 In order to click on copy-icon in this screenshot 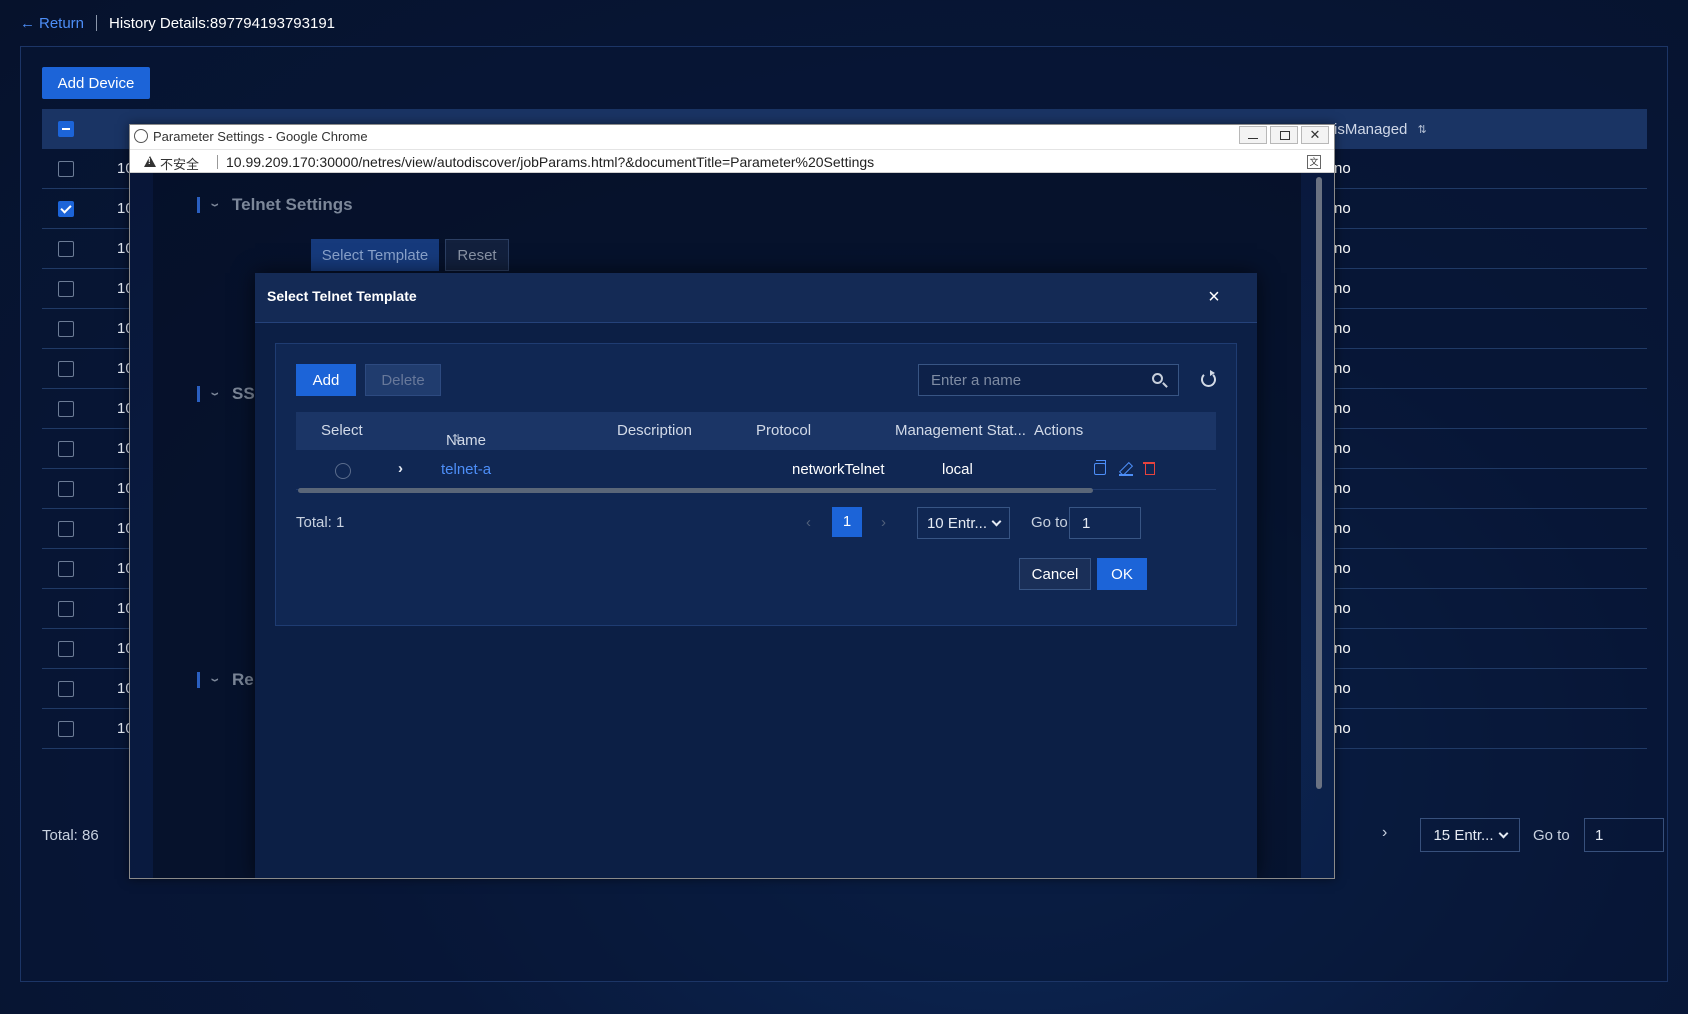, I will do `click(1100, 467)`.